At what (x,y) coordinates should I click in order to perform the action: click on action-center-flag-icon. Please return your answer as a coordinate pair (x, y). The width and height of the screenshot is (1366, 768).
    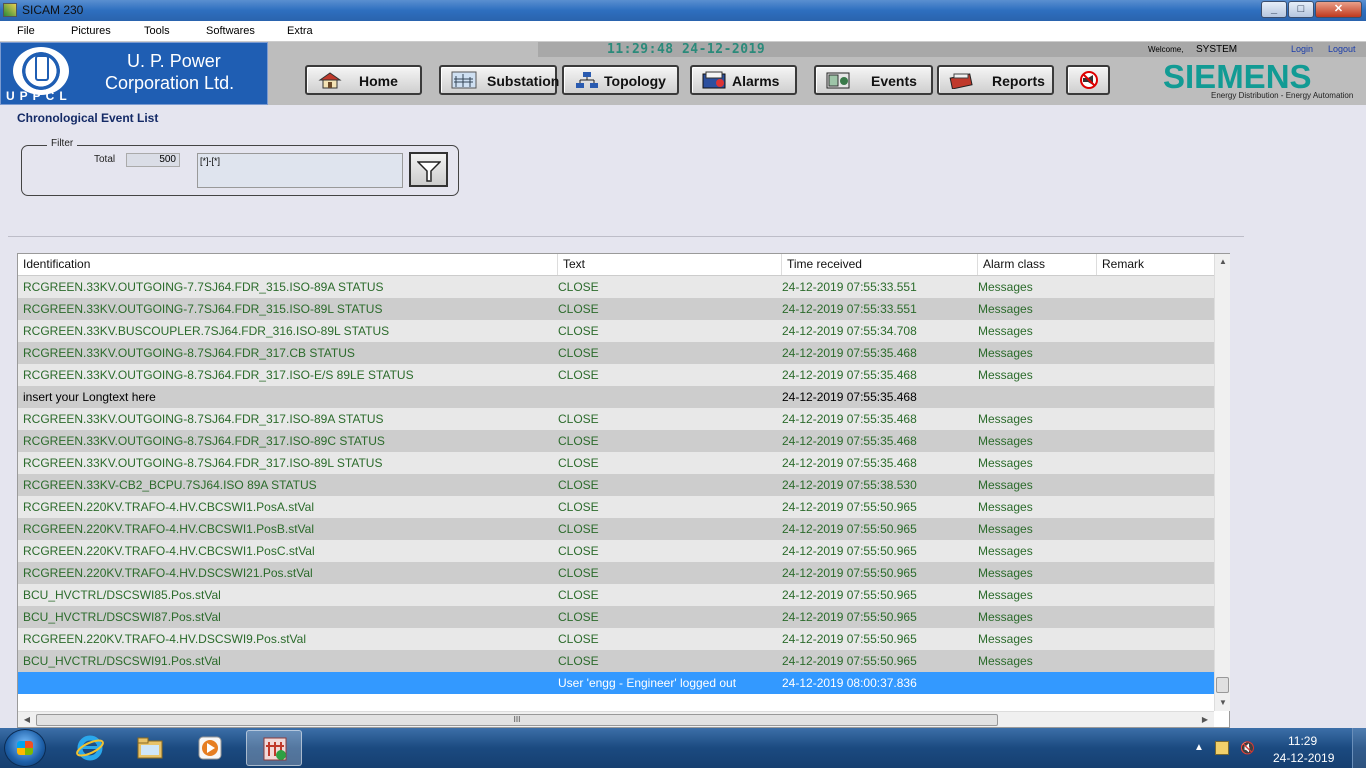
    Looking at the image, I should click on (1222, 748).